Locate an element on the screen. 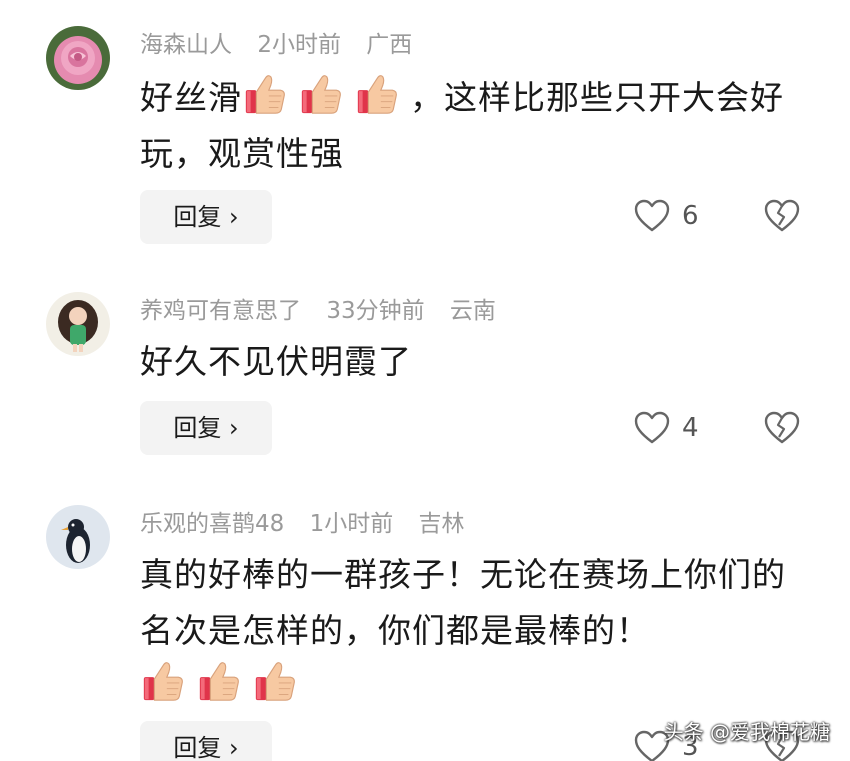 This screenshot has height=761, width=850. comment-meta: 乐观的喜鹊48 1小时前 吉林 is located at coordinates (311, 524).